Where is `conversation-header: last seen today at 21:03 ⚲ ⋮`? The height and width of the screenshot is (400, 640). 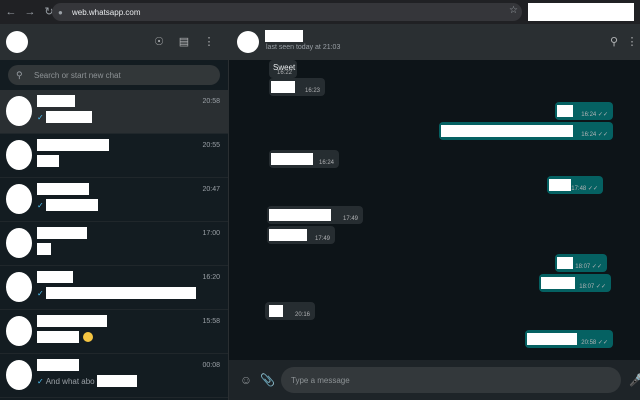 conversation-header: last seen today at 21:03 ⚲ ⋮ is located at coordinates (434, 42).